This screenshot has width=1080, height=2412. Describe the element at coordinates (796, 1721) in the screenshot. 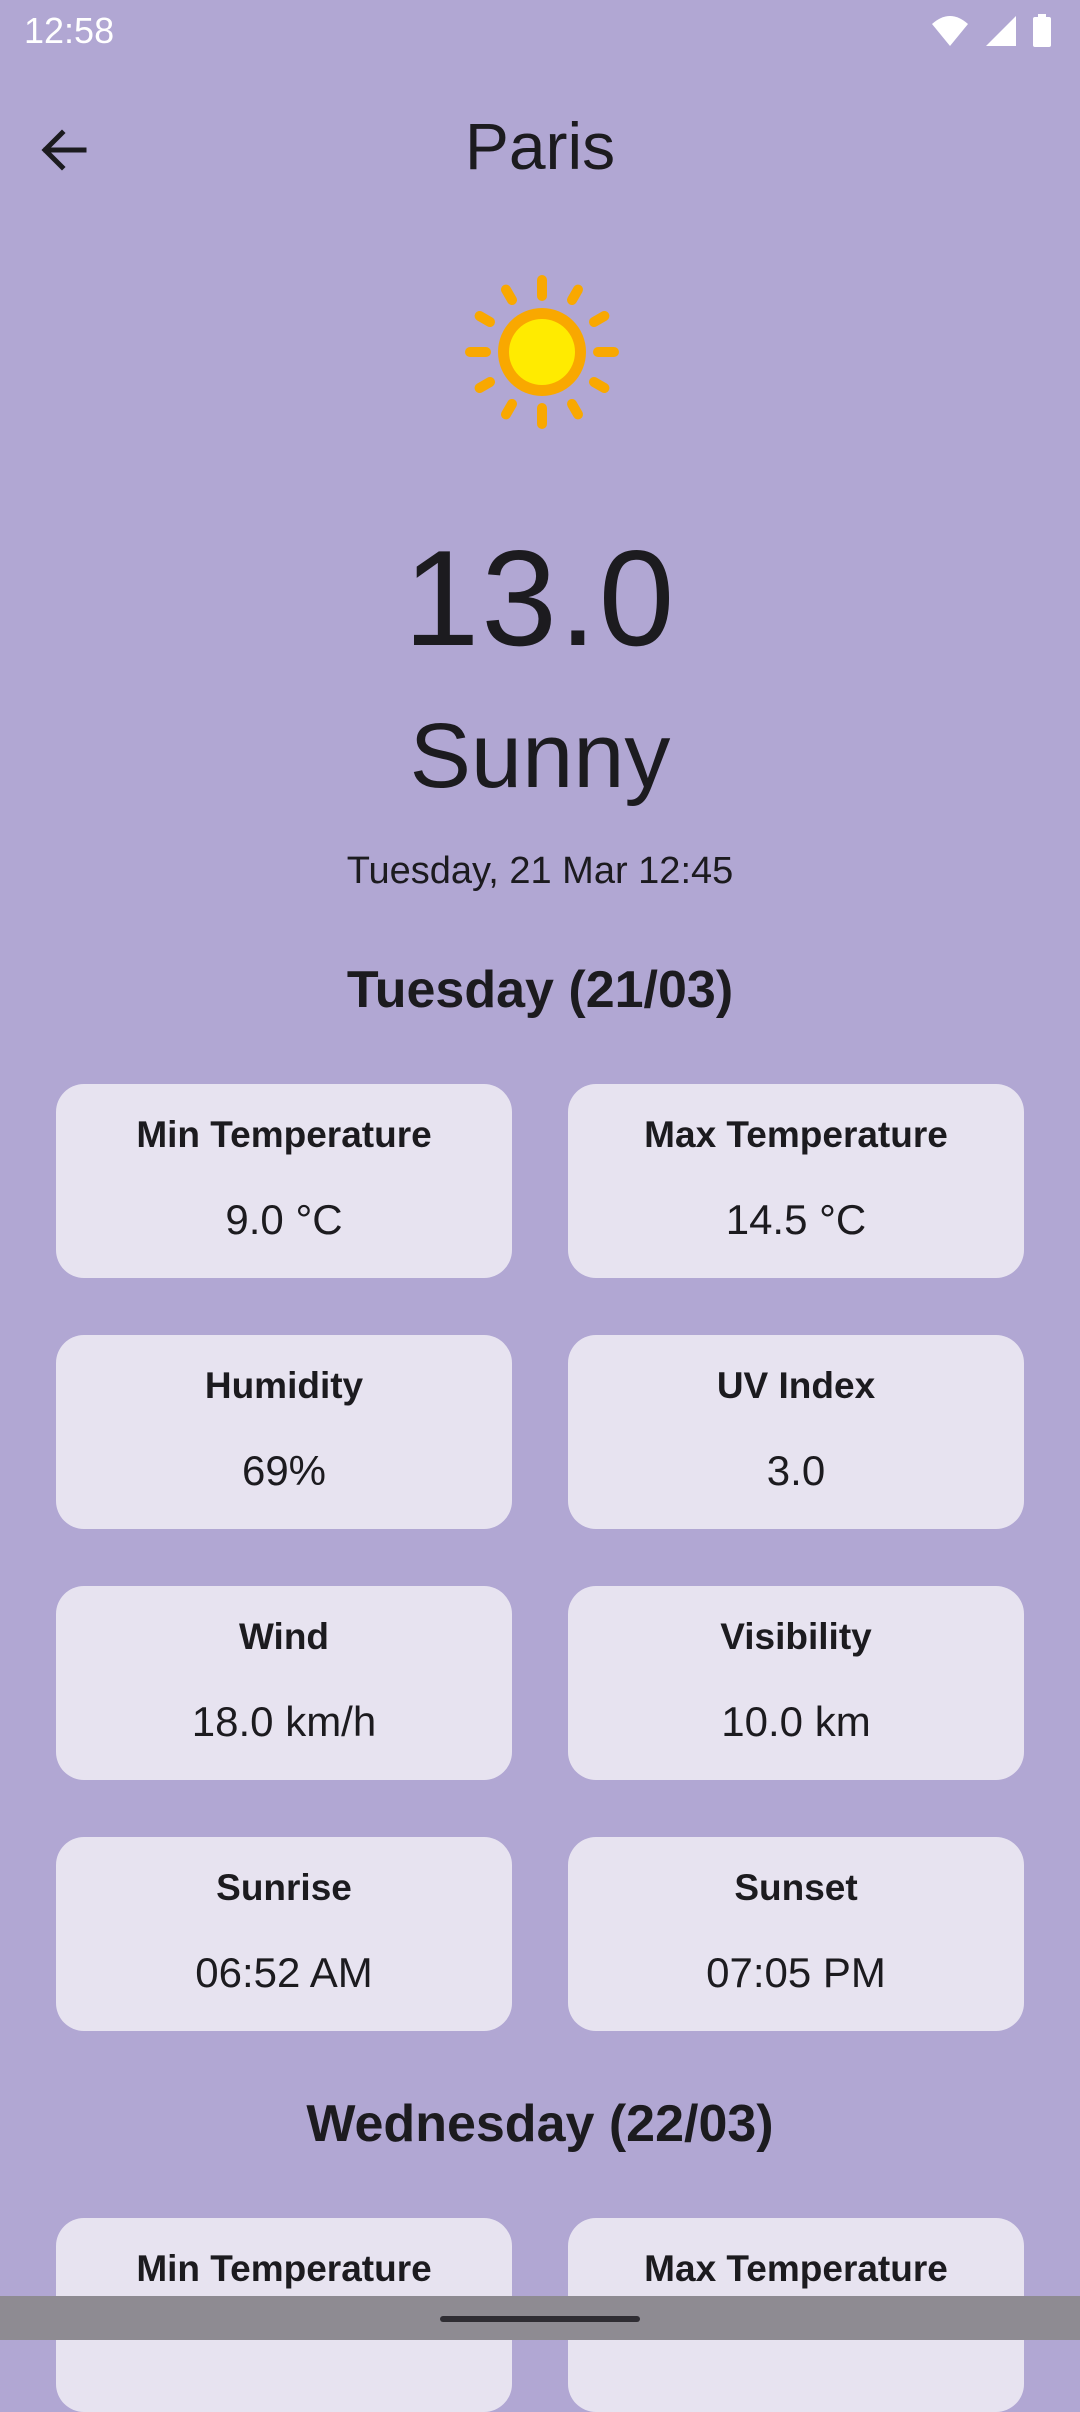

I see `card-value: 10.0 km` at that location.